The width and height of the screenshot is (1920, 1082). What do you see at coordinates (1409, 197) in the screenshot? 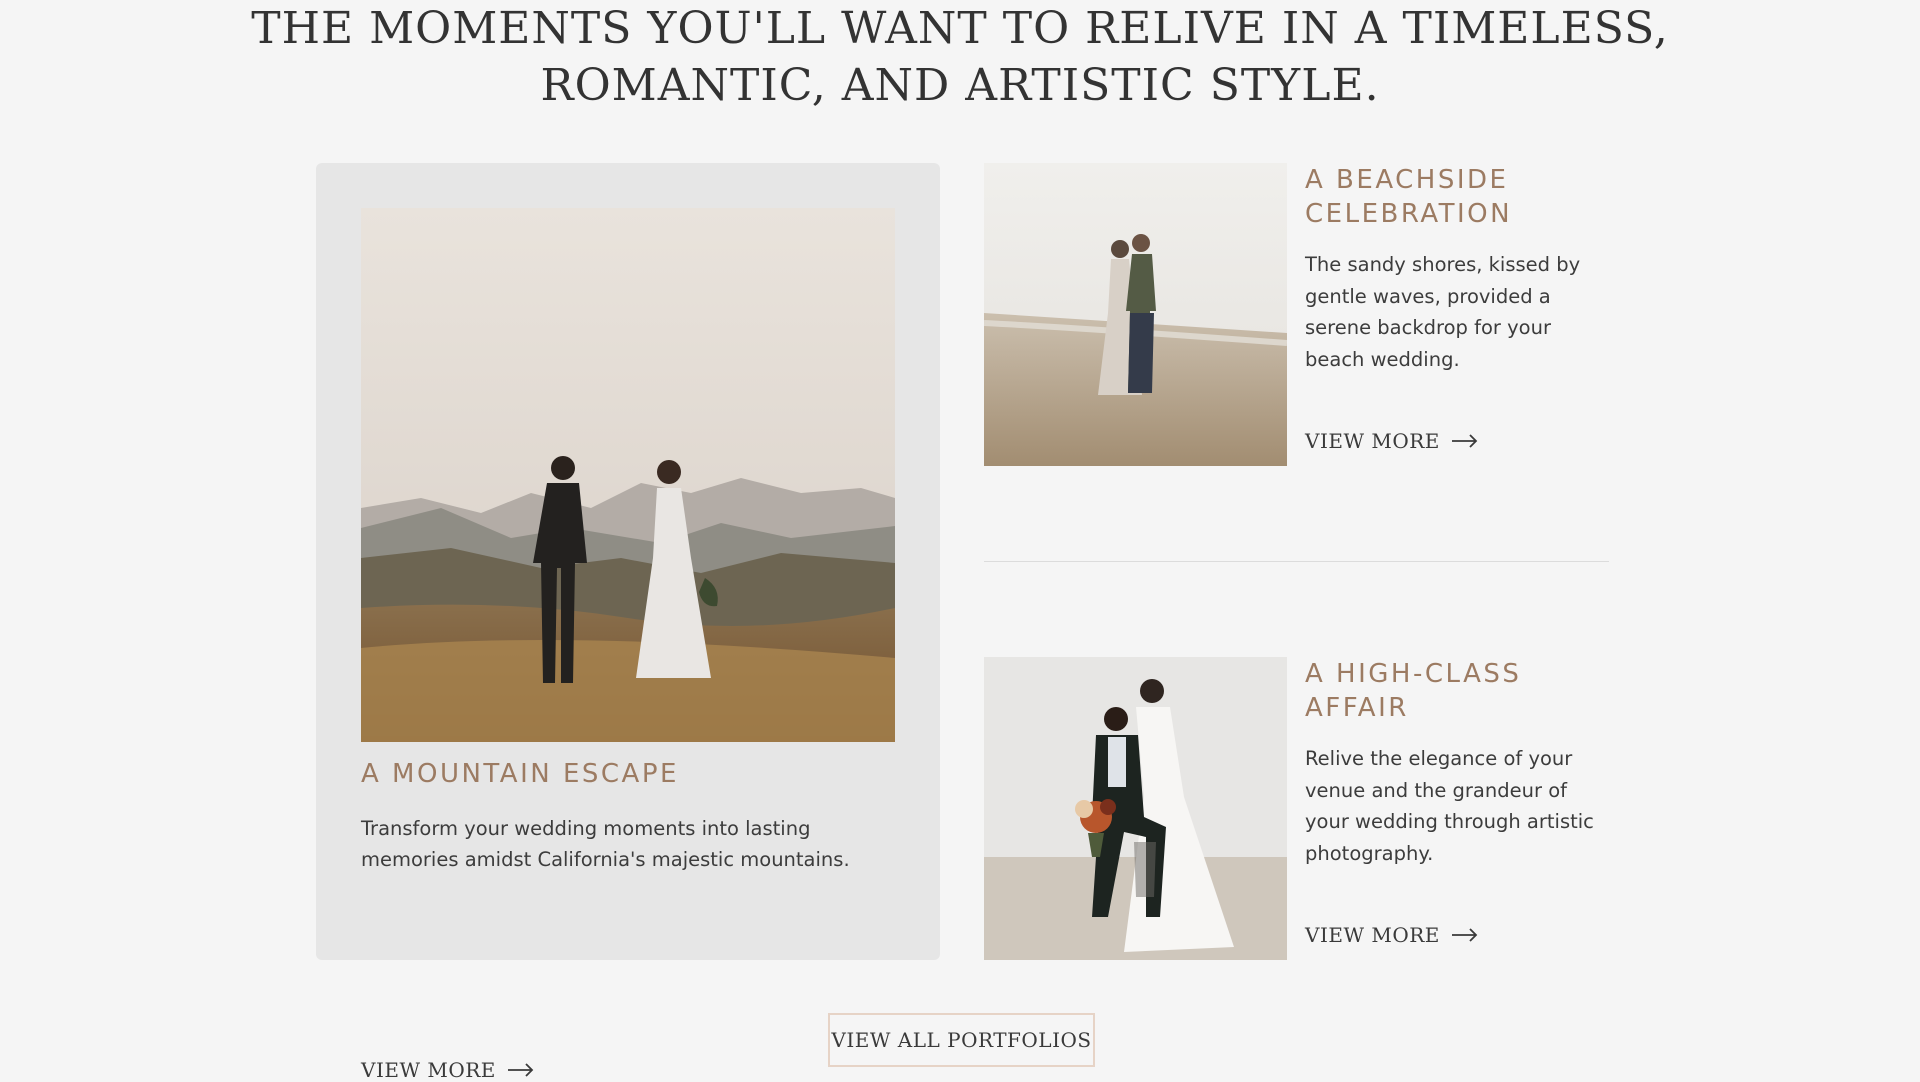
I see `beachside-title: A BEACHSIDE CELEBRATION` at bounding box center [1409, 197].